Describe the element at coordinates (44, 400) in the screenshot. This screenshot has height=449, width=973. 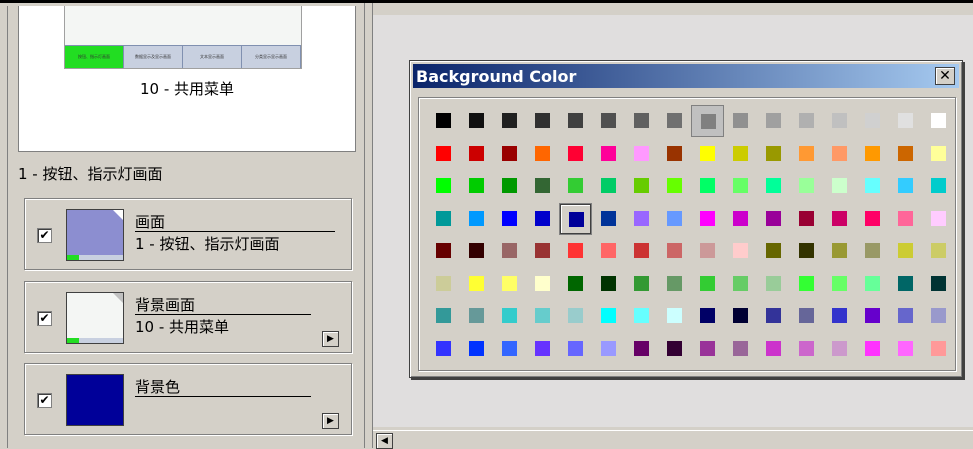
I see `layer-background-color-checkbox: ✔` at that location.